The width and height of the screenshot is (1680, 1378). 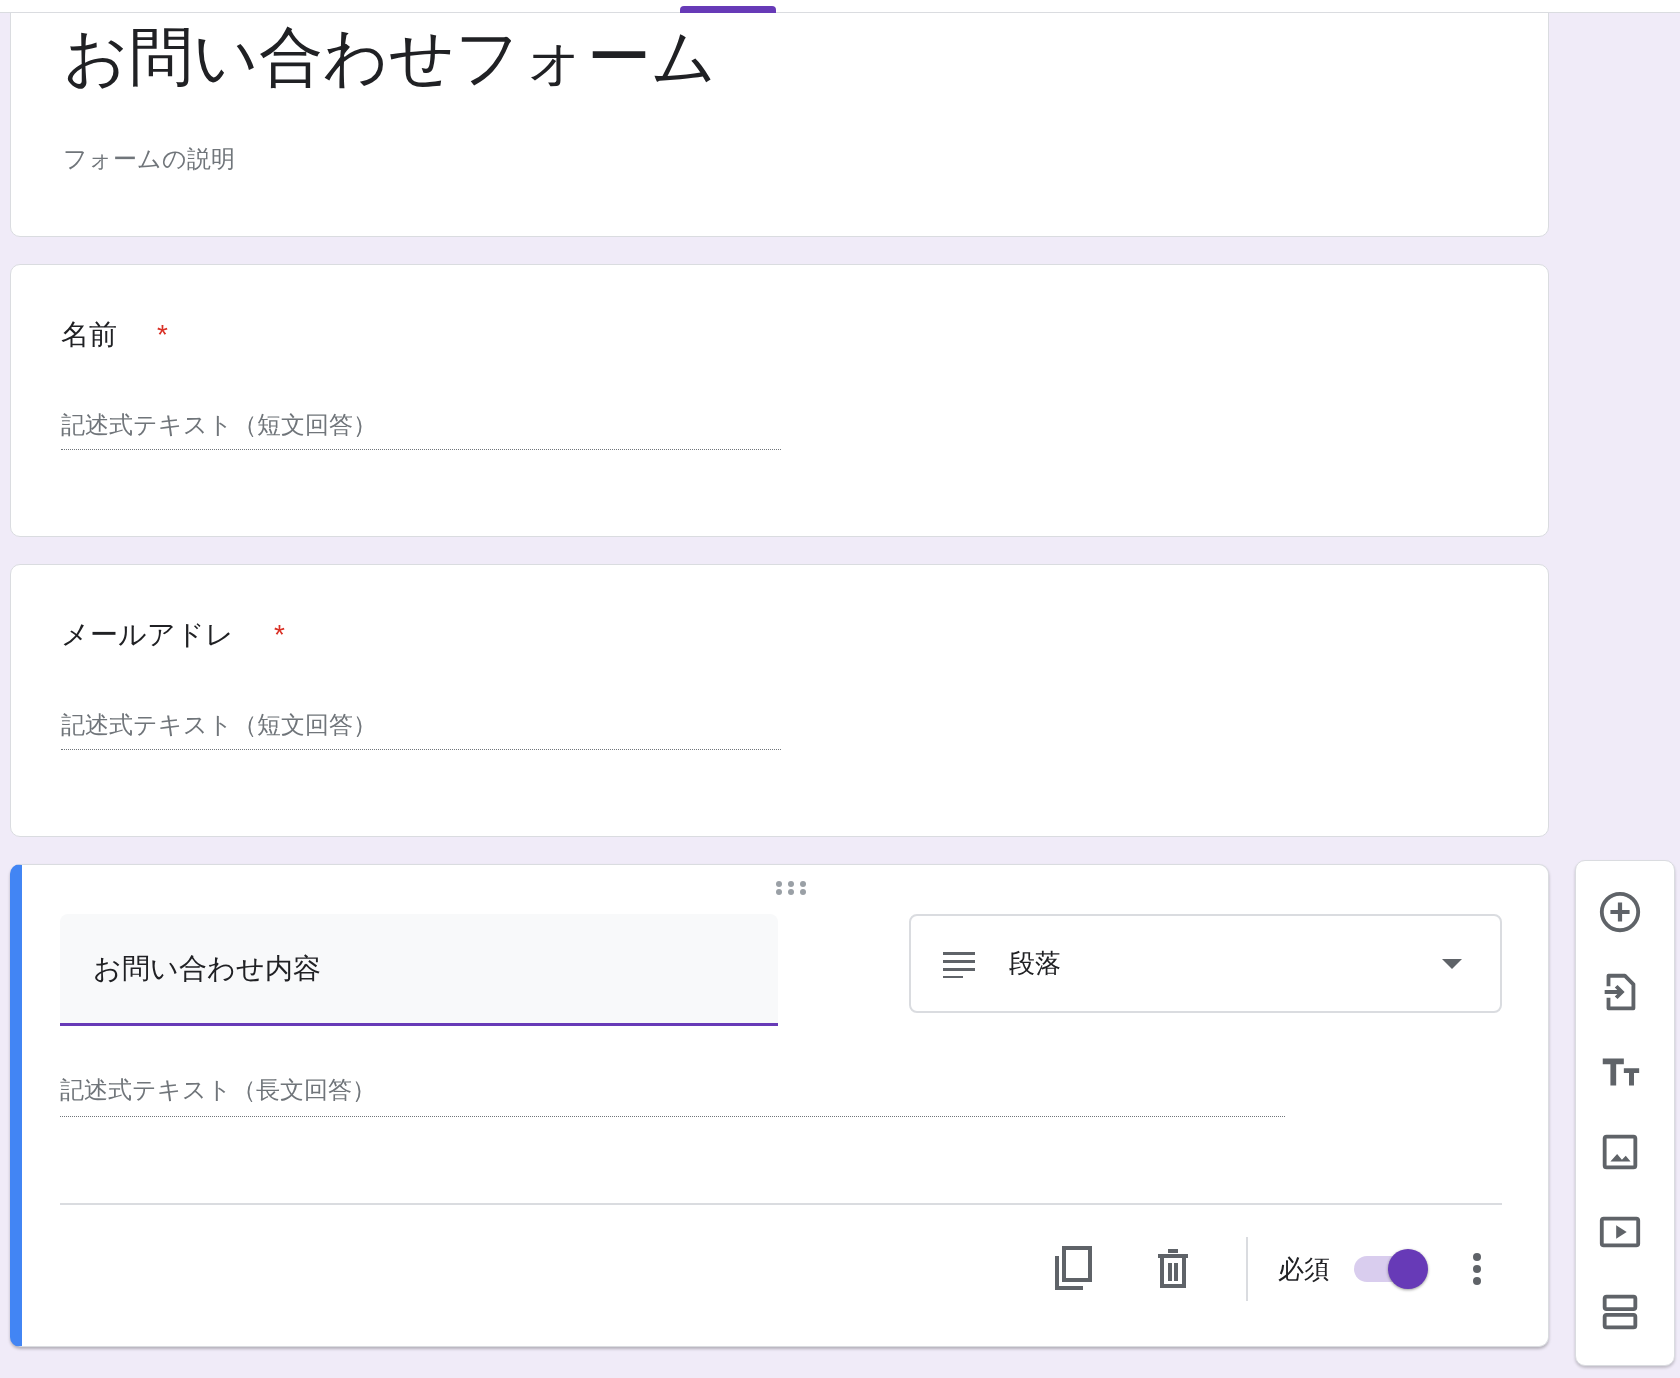 What do you see at coordinates (1304, 1269) in the screenshot?
I see `required-label: 必須` at bounding box center [1304, 1269].